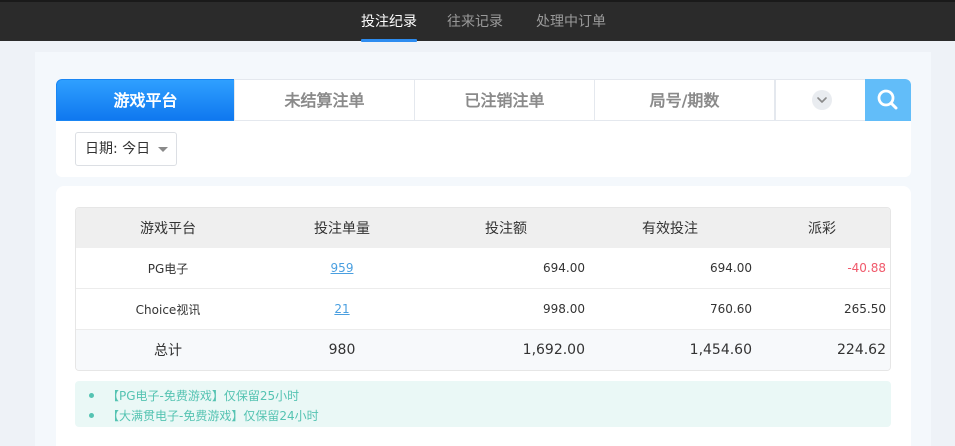  Describe the element at coordinates (168, 351) in the screenshot. I see `total-label: 总计` at that location.